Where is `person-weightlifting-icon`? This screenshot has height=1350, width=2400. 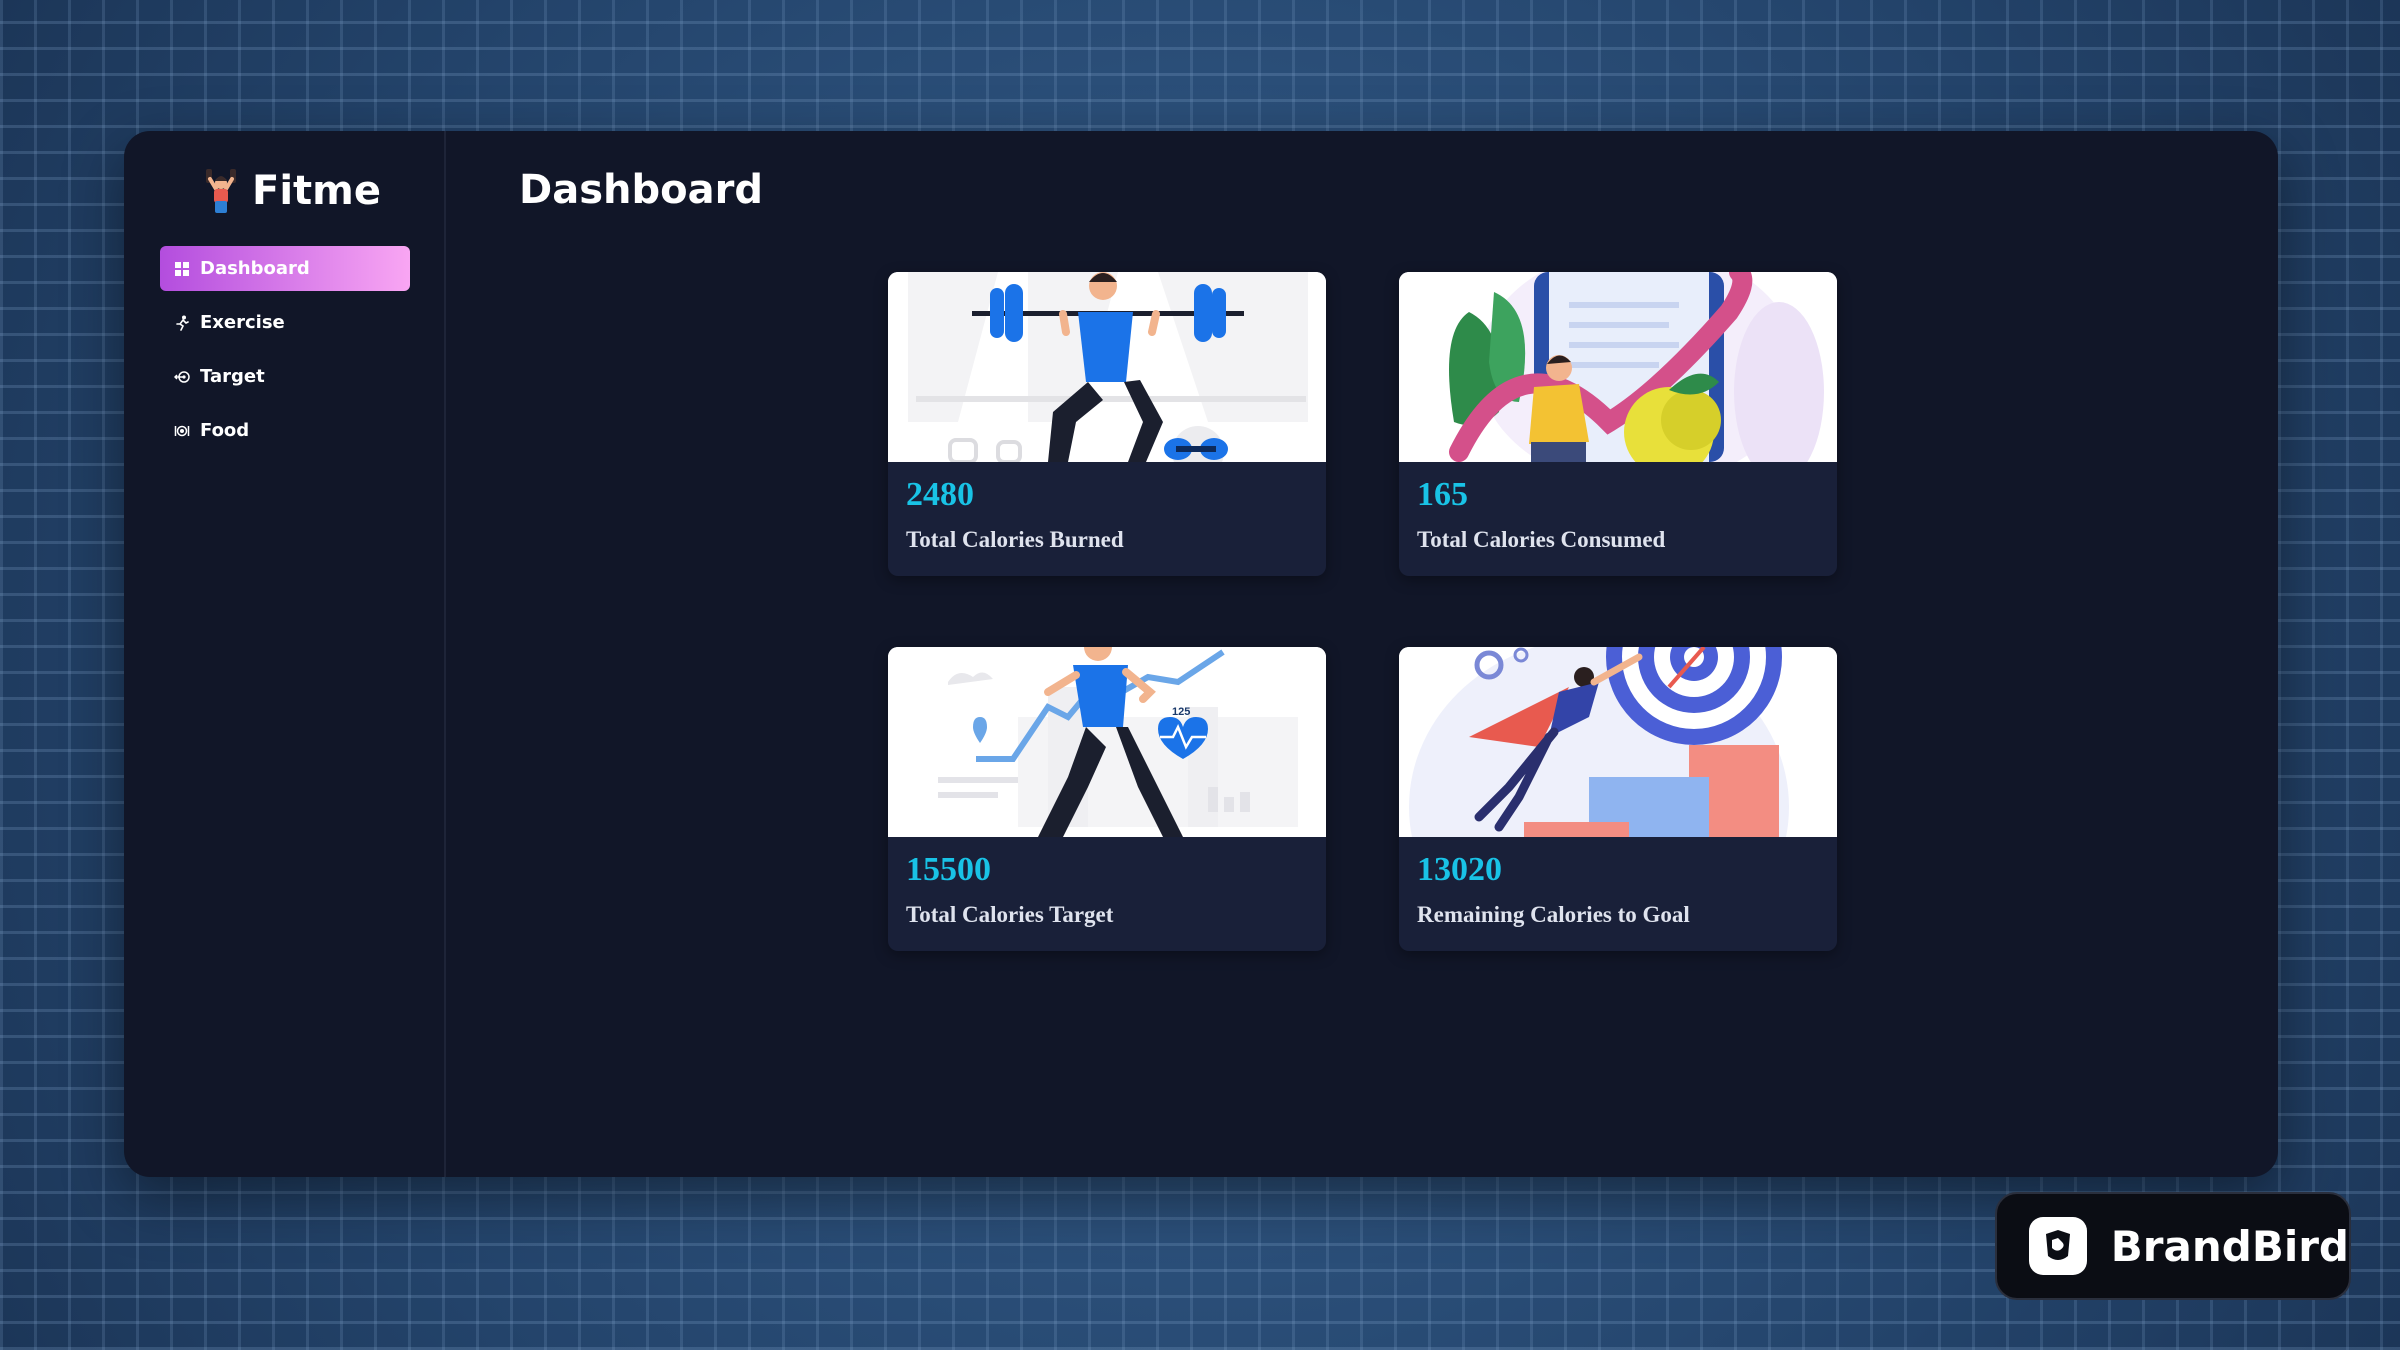
person-weightlifting-icon is located at coordinates (221, 191).